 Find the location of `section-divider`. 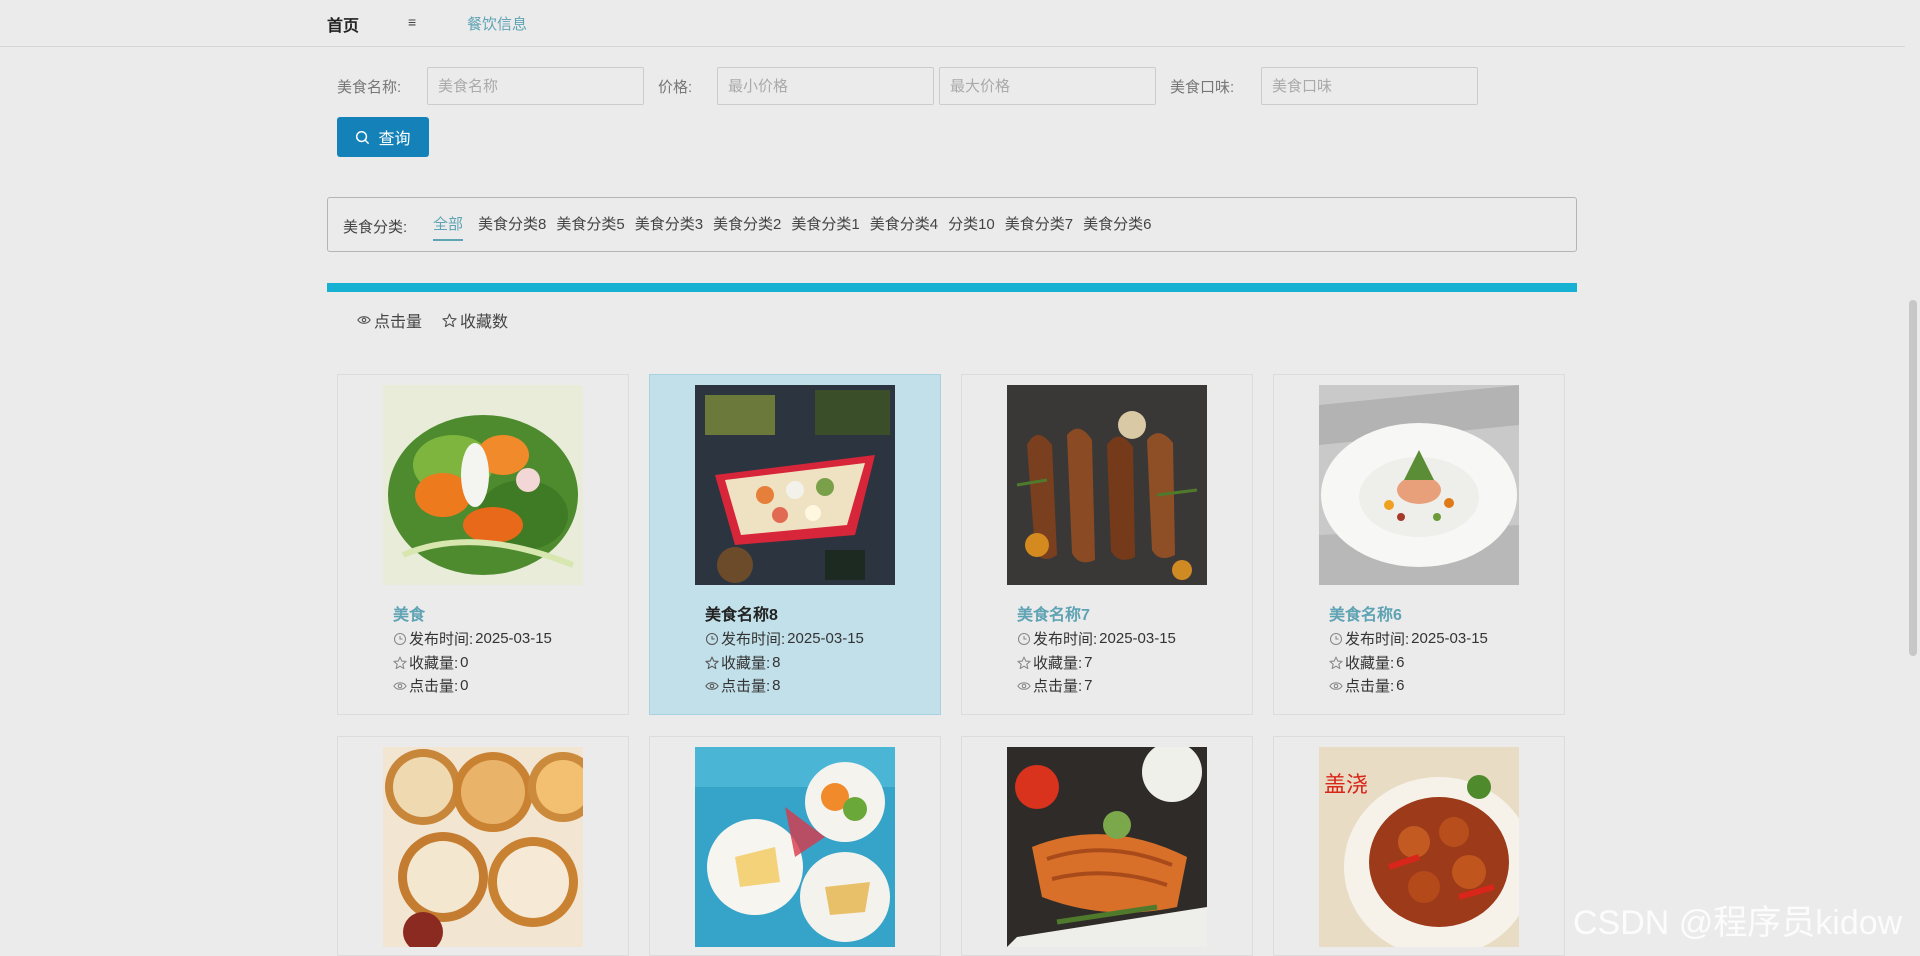

section-divider is located at coordinates (952, 287).